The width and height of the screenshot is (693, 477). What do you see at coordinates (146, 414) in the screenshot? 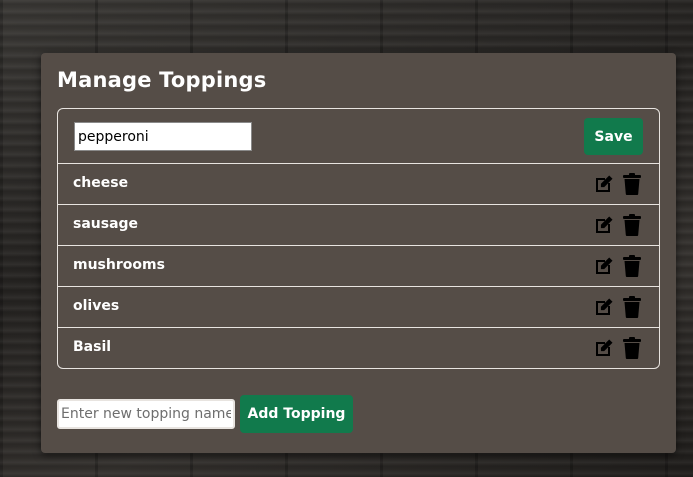
I see `new-topping-input` at bounding box center [146, 414].